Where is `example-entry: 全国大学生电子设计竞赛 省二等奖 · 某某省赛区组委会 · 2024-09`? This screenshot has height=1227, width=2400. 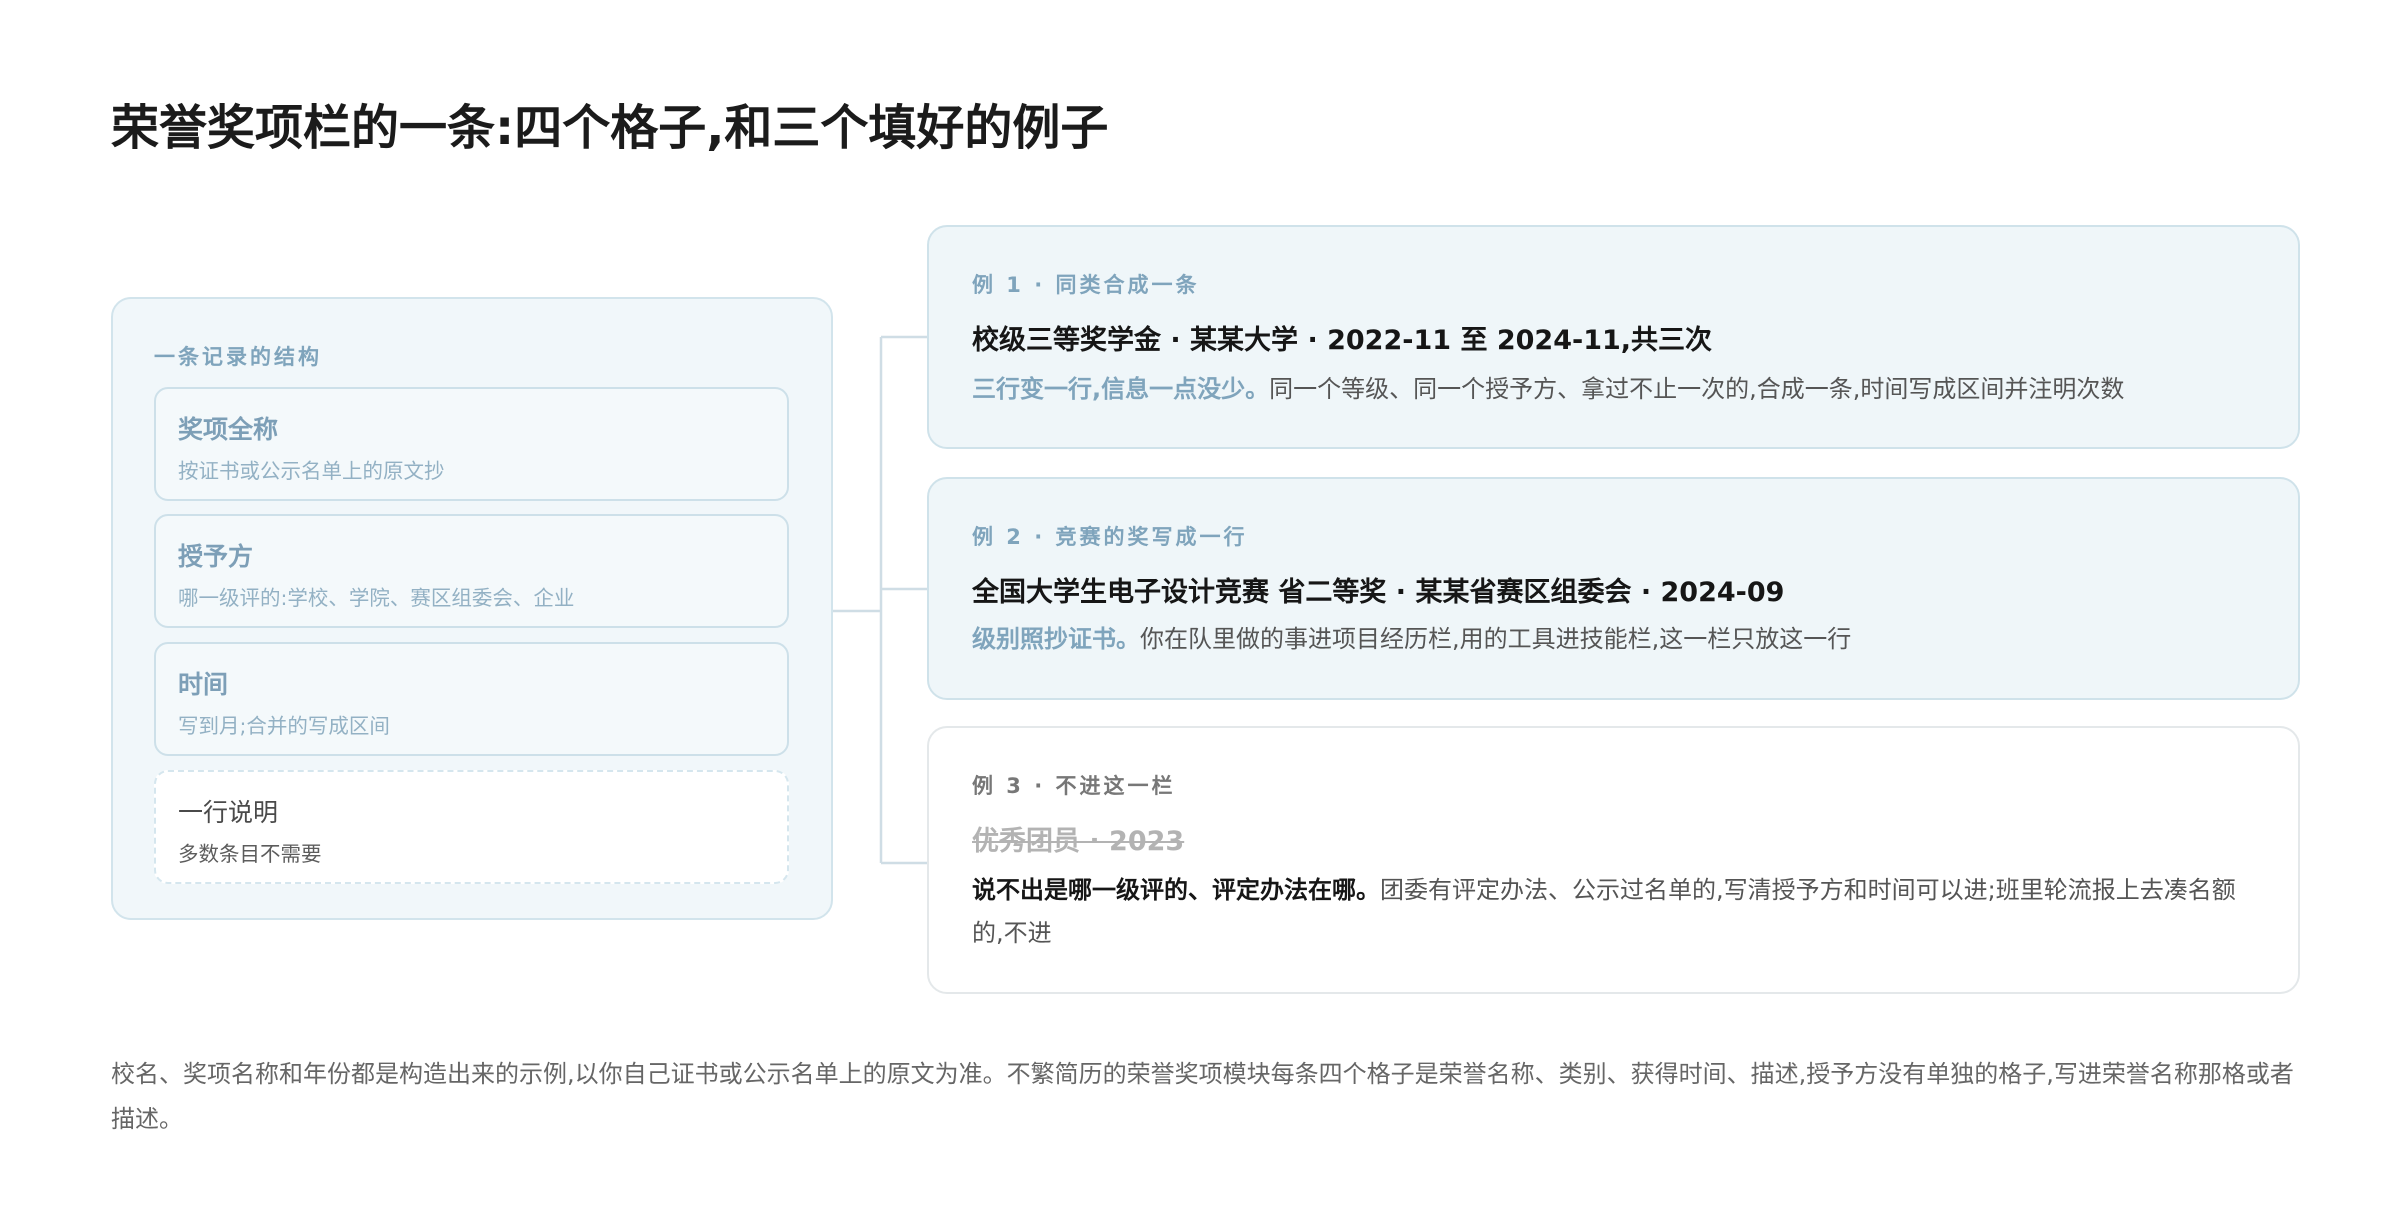
example-entry: 全国大学生电子设计竞赛 省二等奖 · 某某省赛区组委会 · 2024-09 is located at coordinates (1378, 592).